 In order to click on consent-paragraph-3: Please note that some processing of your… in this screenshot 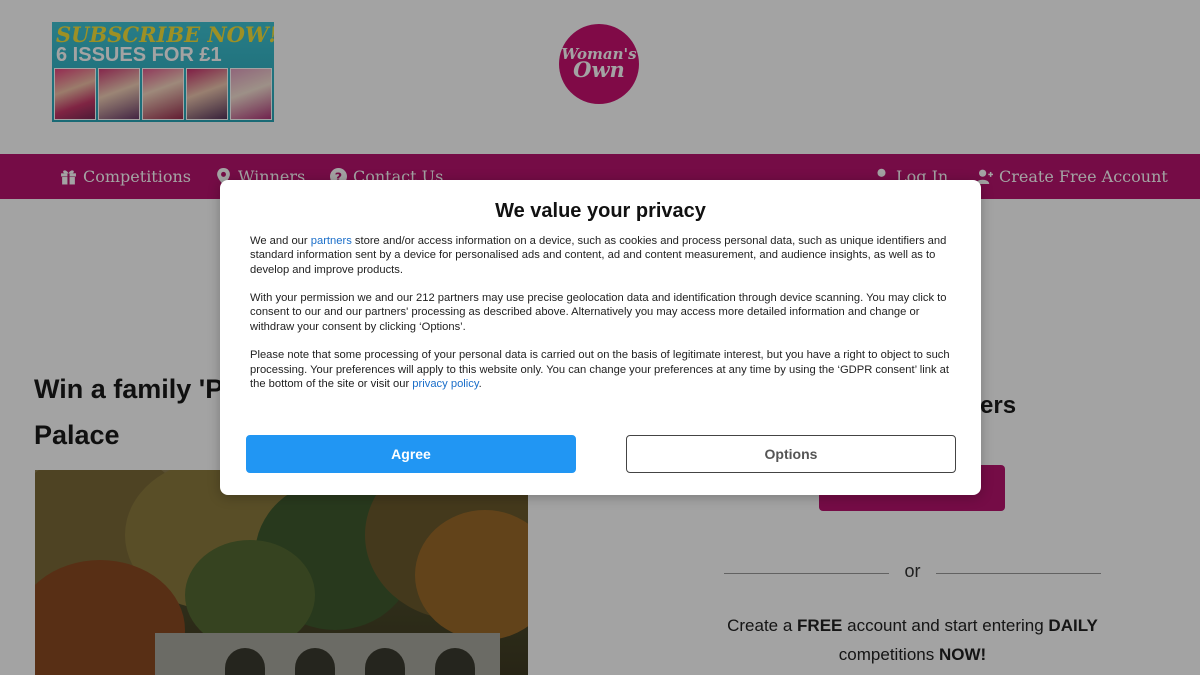, I will do `click(602, 369)`.